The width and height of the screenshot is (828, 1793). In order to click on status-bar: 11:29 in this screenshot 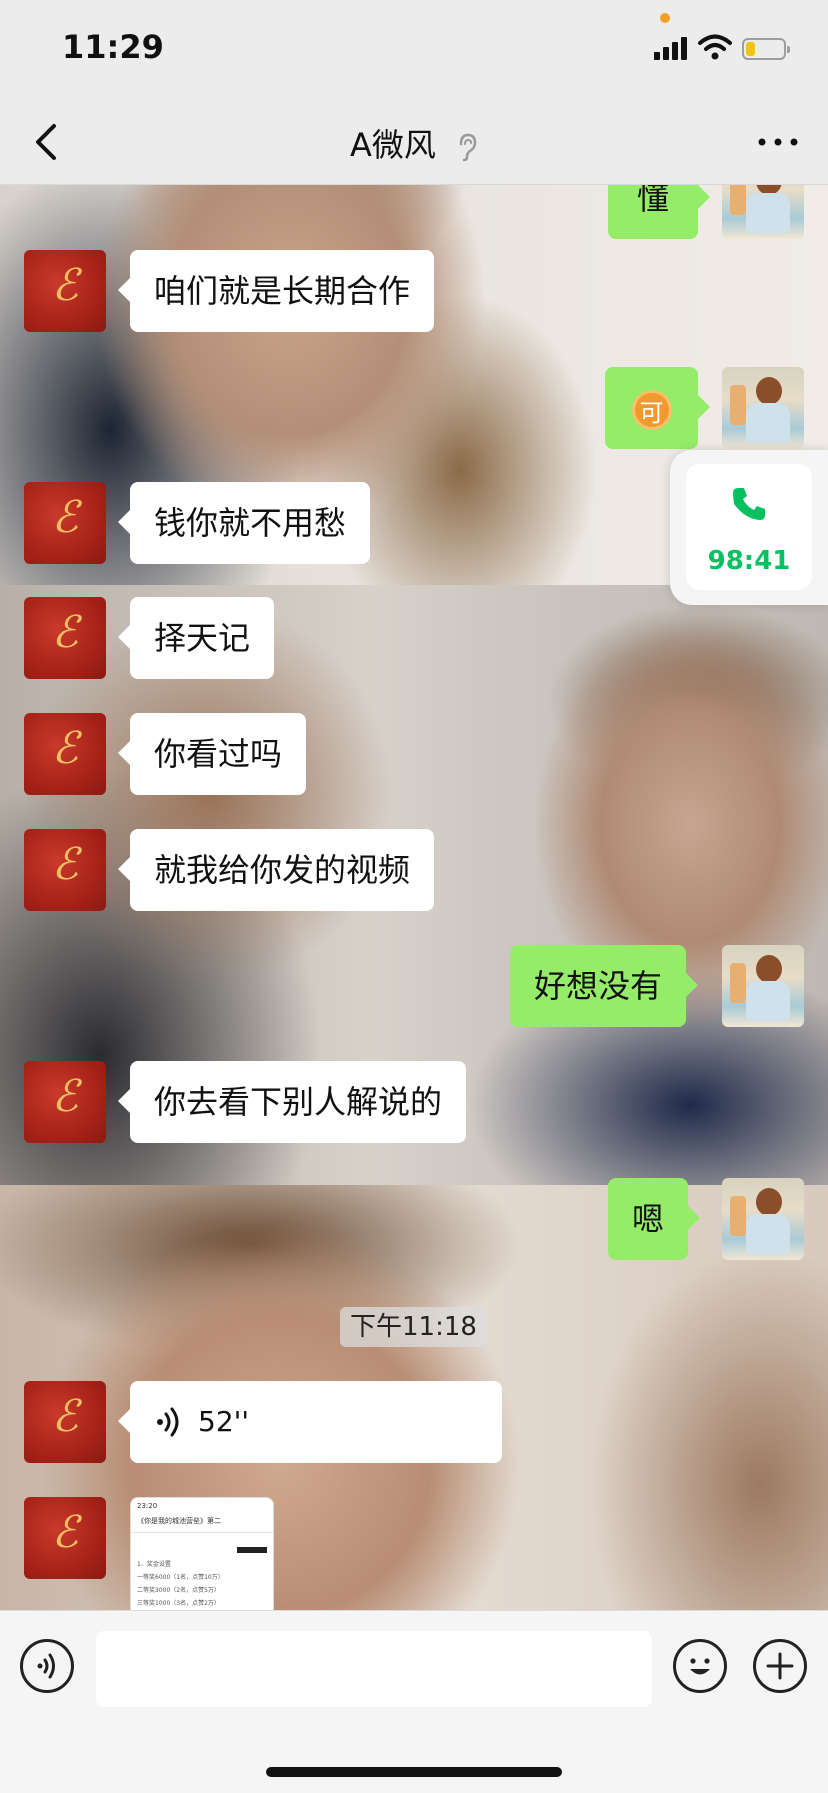, I will do `click(414, 50)`.